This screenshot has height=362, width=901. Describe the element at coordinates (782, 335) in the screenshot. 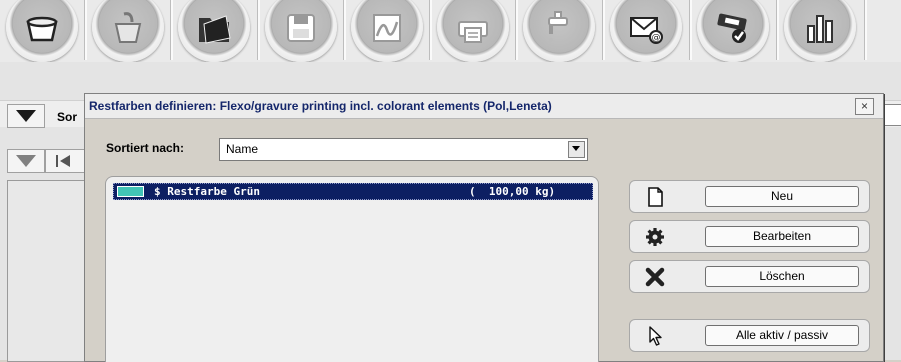

I see `toggle-all-active-button: Alle aktiv / passiv` at that location.